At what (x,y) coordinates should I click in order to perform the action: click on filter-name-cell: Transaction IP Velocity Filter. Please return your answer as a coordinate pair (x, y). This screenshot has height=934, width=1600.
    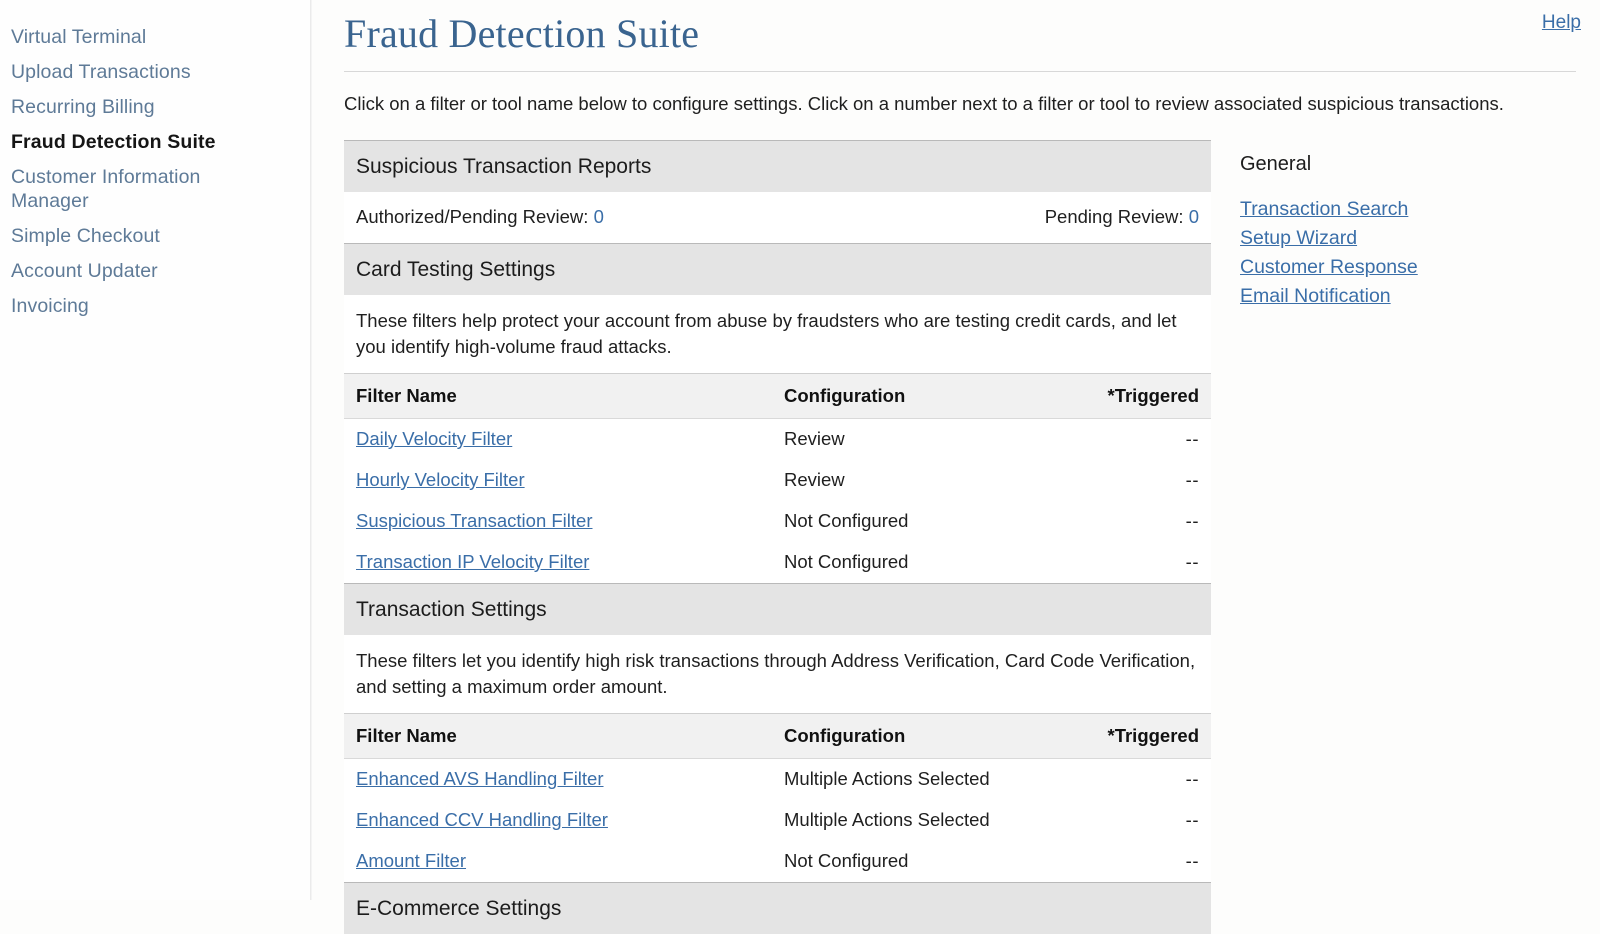
    Looking at the image, I should click on (560, 562).